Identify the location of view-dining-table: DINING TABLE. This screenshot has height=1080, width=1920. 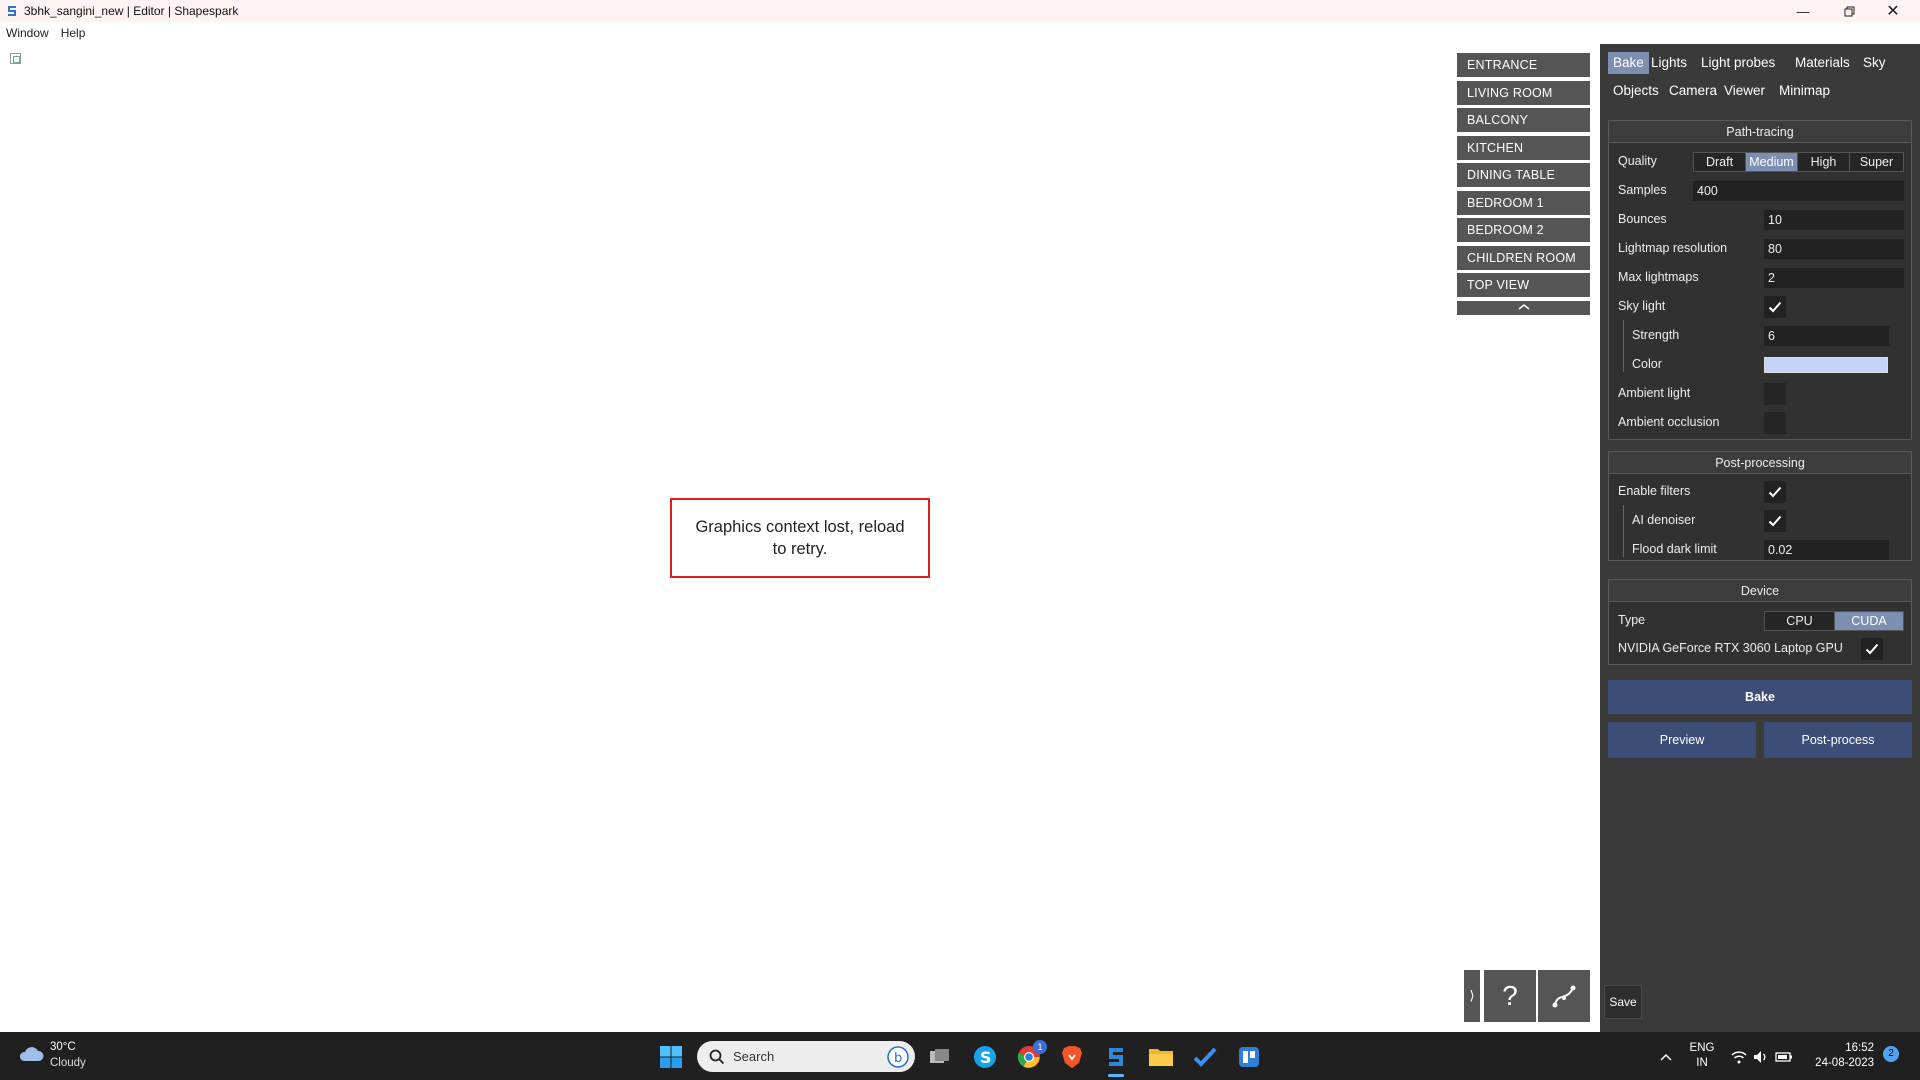
(1523, 175).